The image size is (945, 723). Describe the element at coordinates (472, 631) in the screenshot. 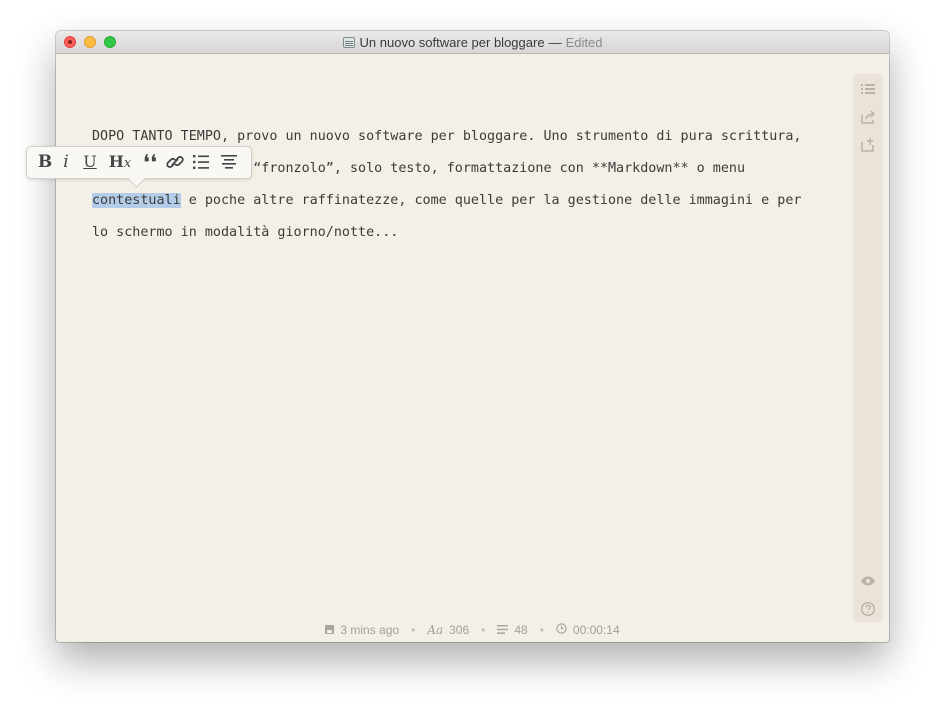

I see `status-bar: 3 mins ago • Aa 306 • 48 • 00:00:14` at that location.